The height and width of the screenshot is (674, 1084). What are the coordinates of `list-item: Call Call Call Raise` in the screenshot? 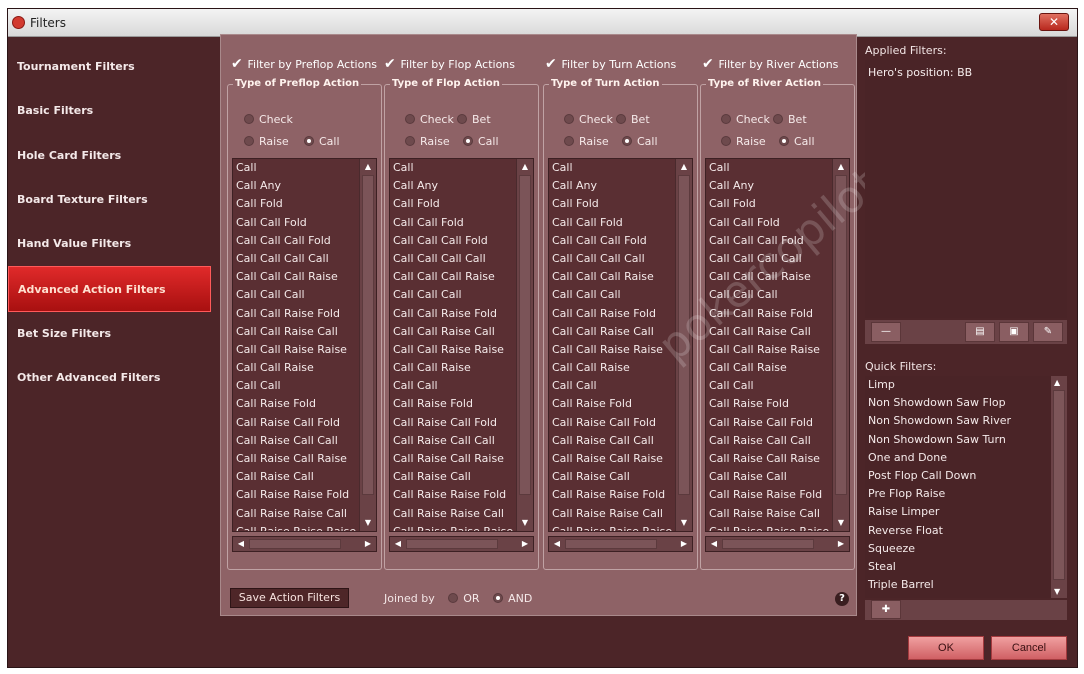 It's located at (453, 277).